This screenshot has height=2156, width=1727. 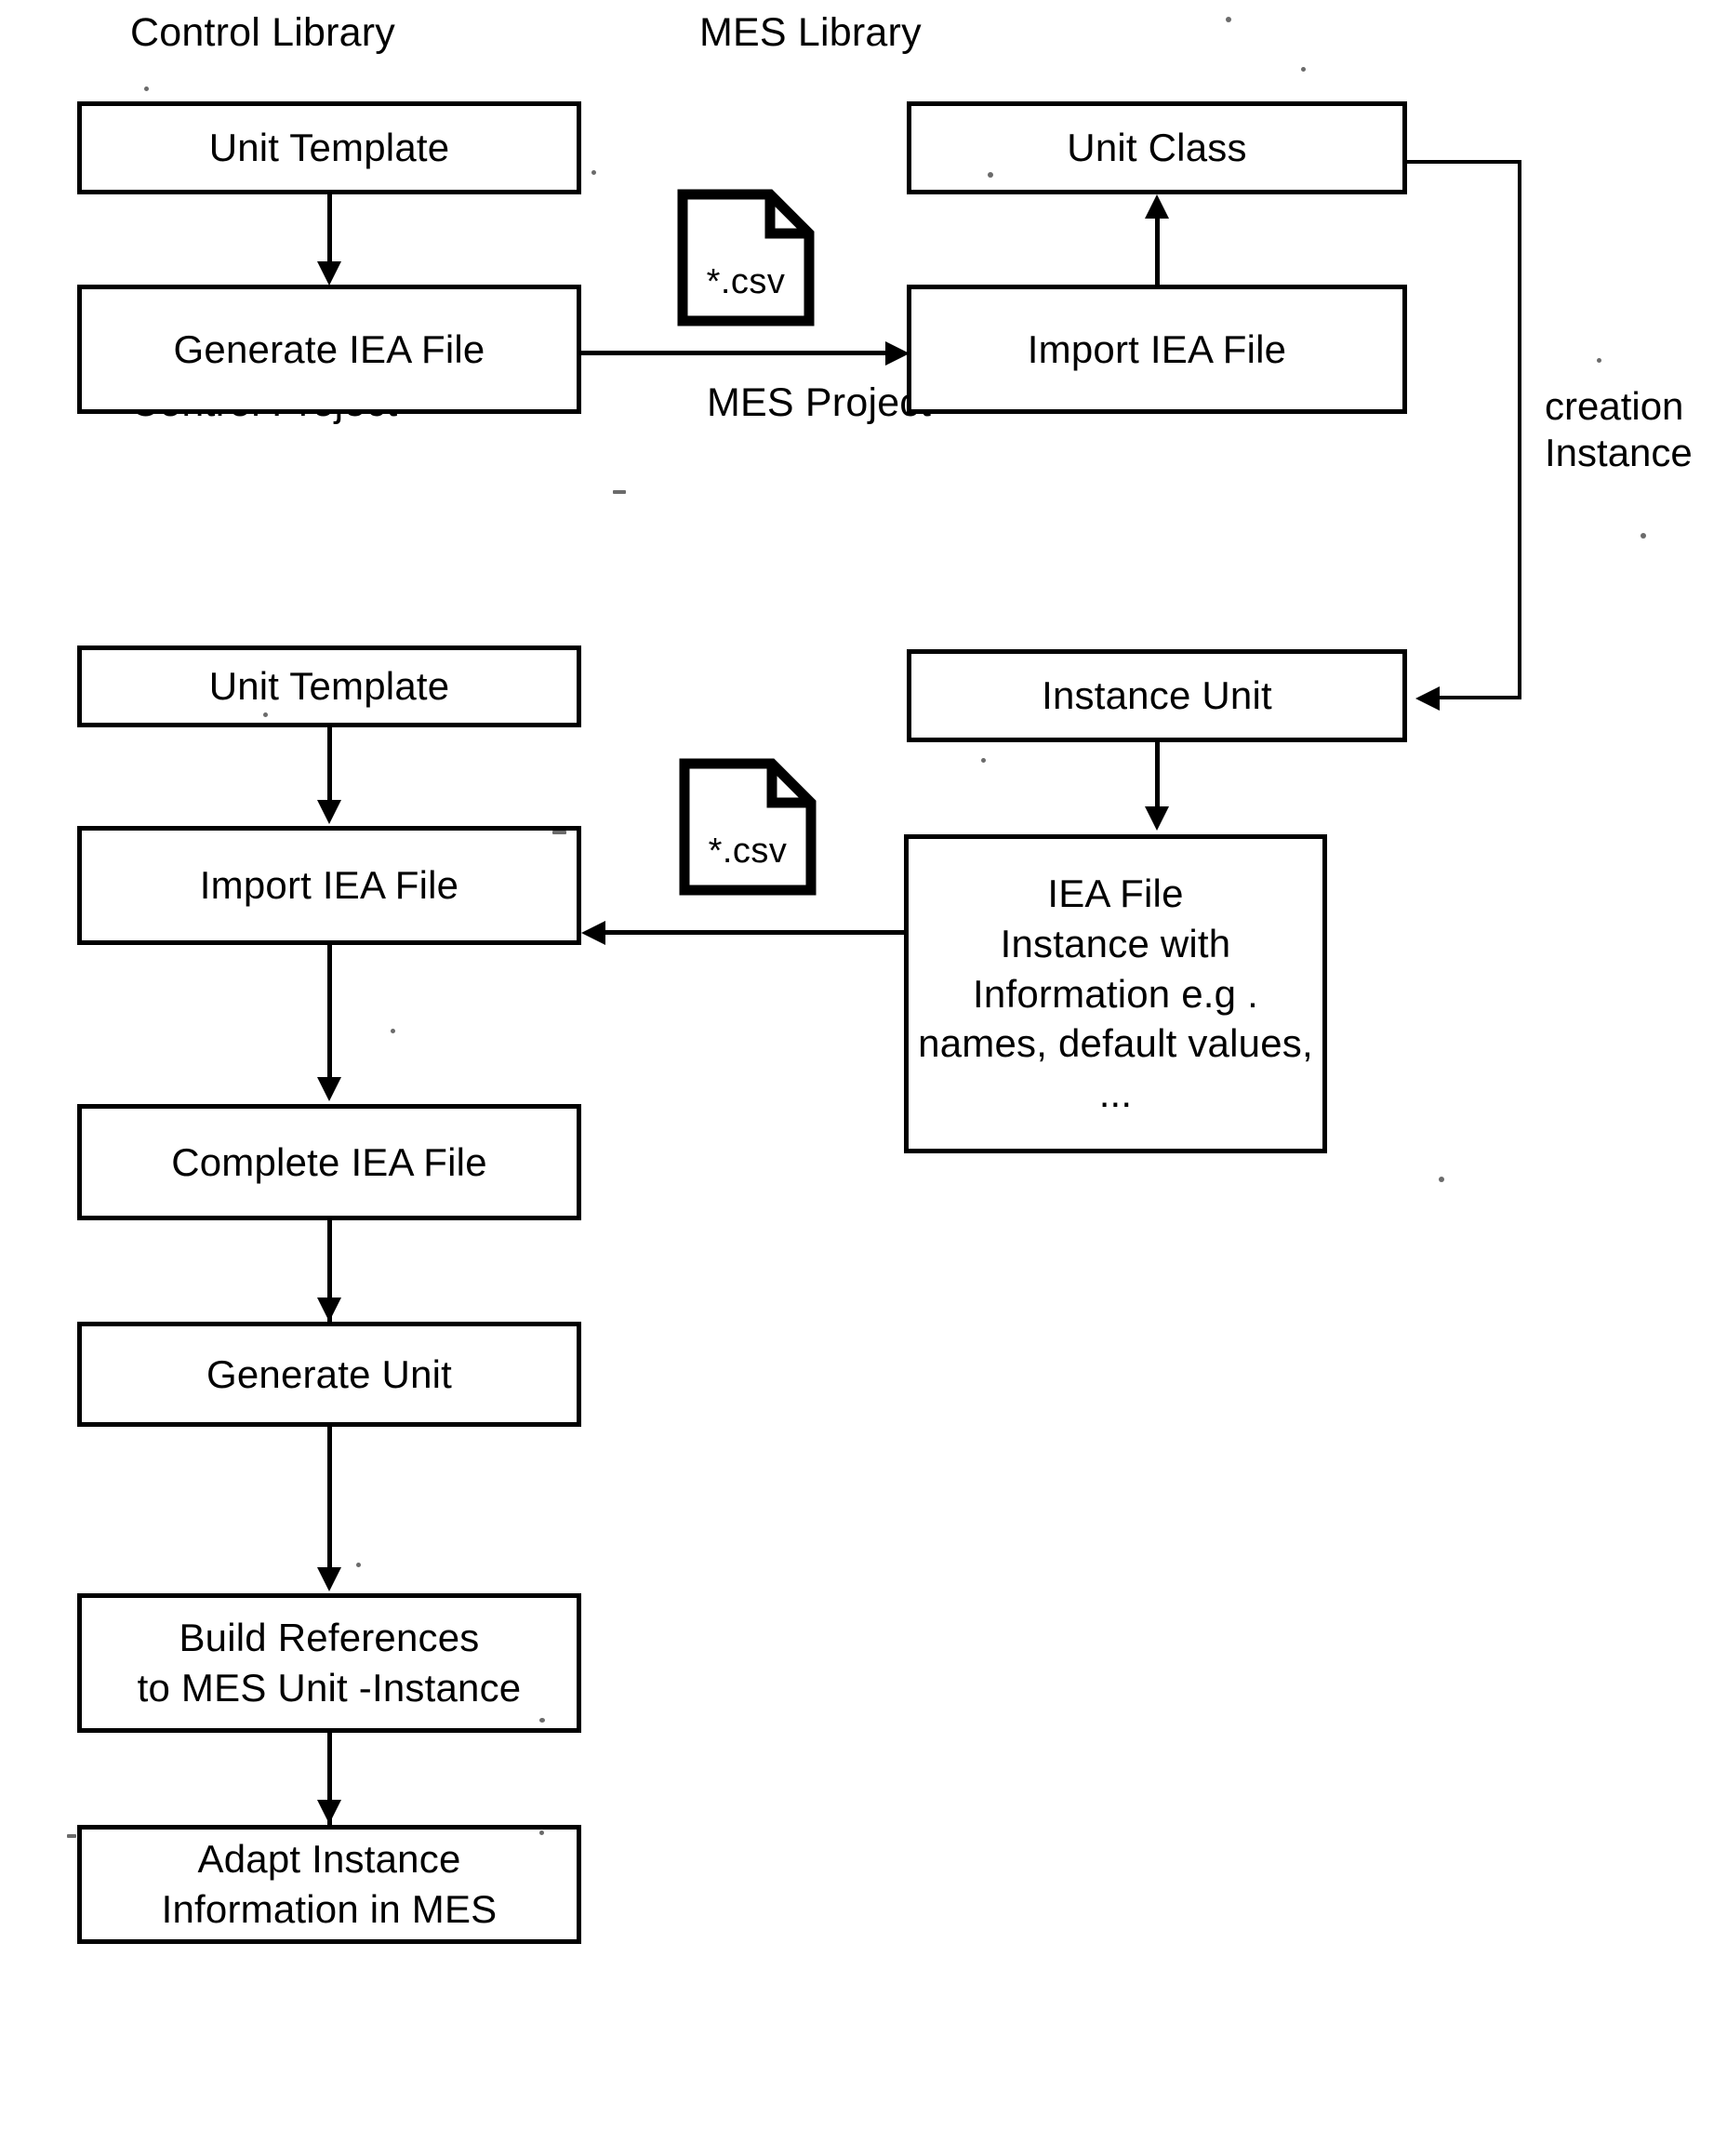 I want to click on box-control-project-complete-iea-file: Complete IEA File, so click(x=329, y=1162).